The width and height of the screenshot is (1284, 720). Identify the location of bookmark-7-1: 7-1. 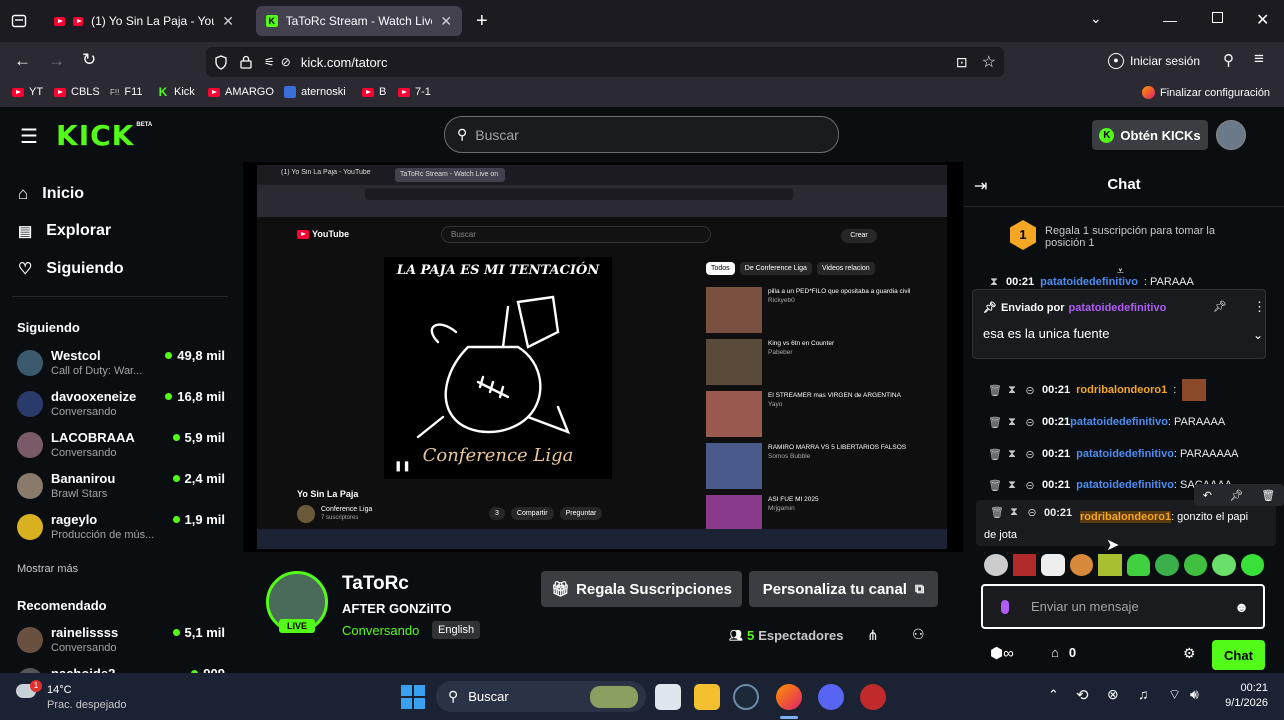
(414, 92).